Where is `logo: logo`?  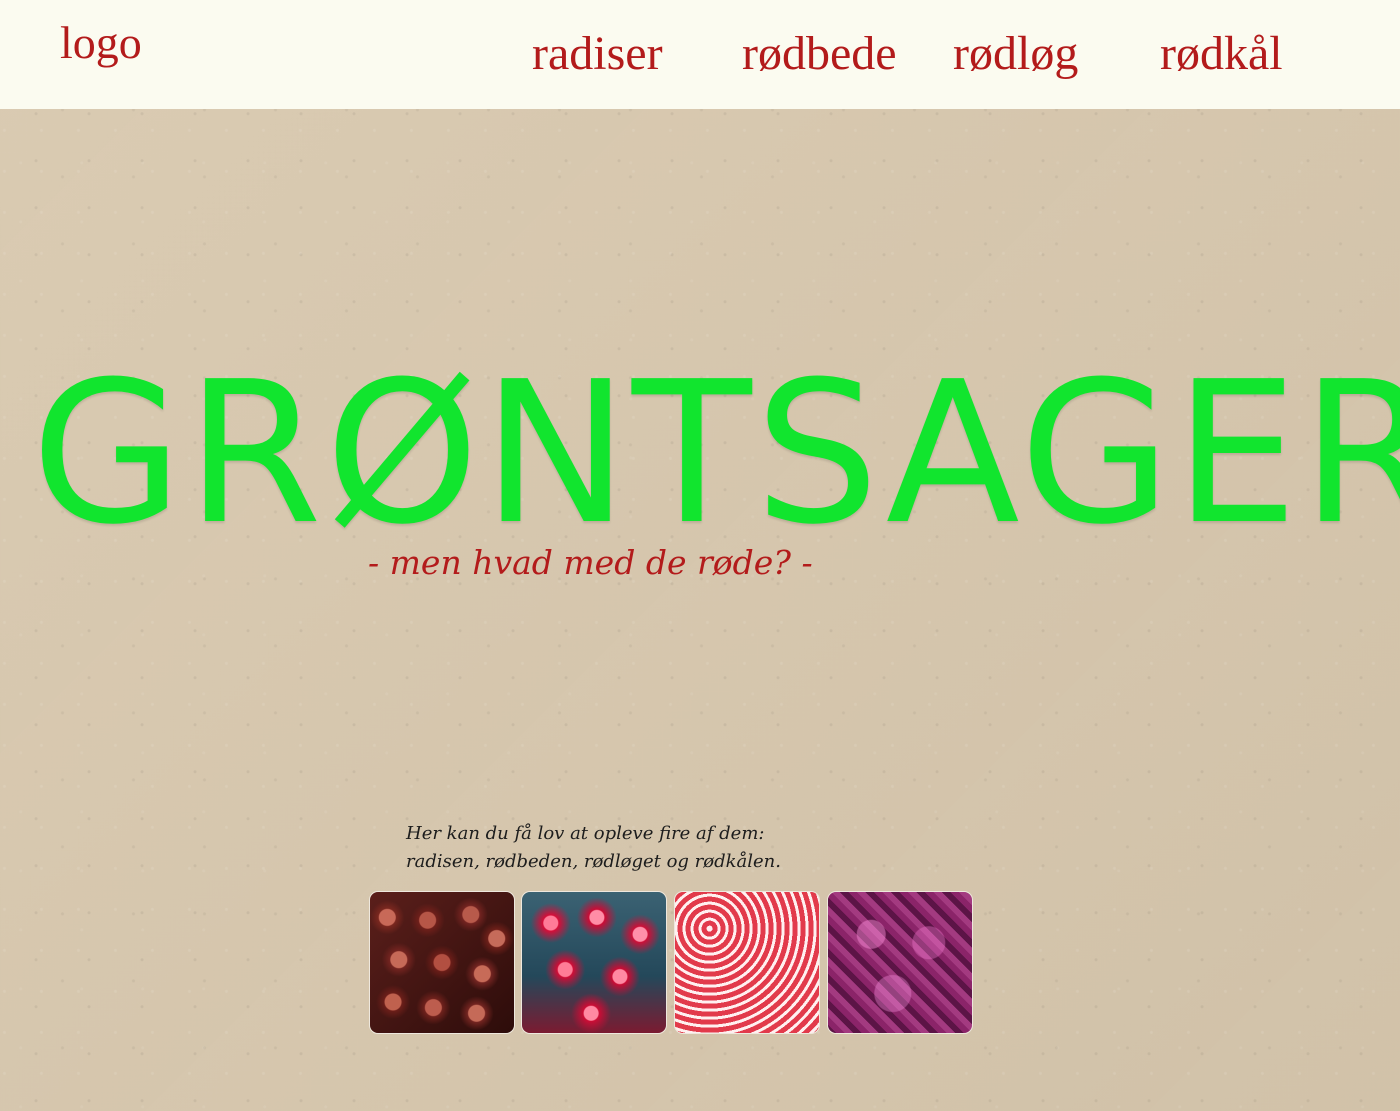
logo: logo is located at coordinates (101, 43).